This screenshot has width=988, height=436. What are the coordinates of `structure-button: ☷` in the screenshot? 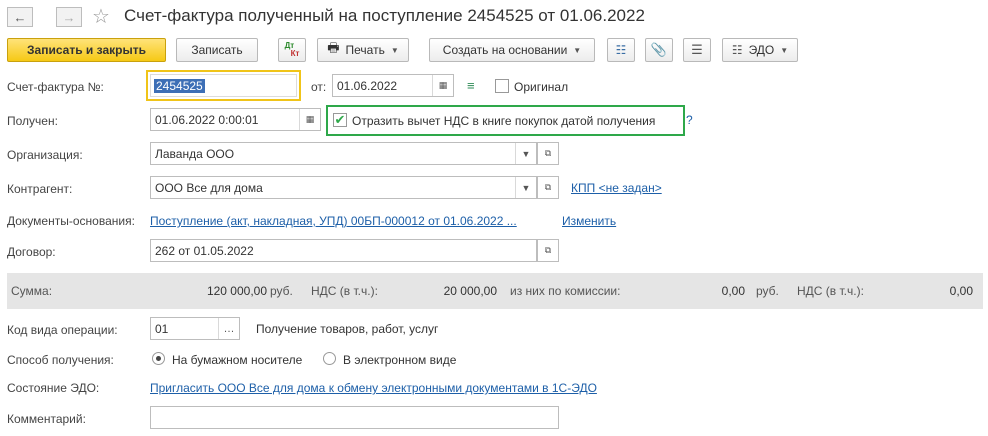 It's located at (621, 50).